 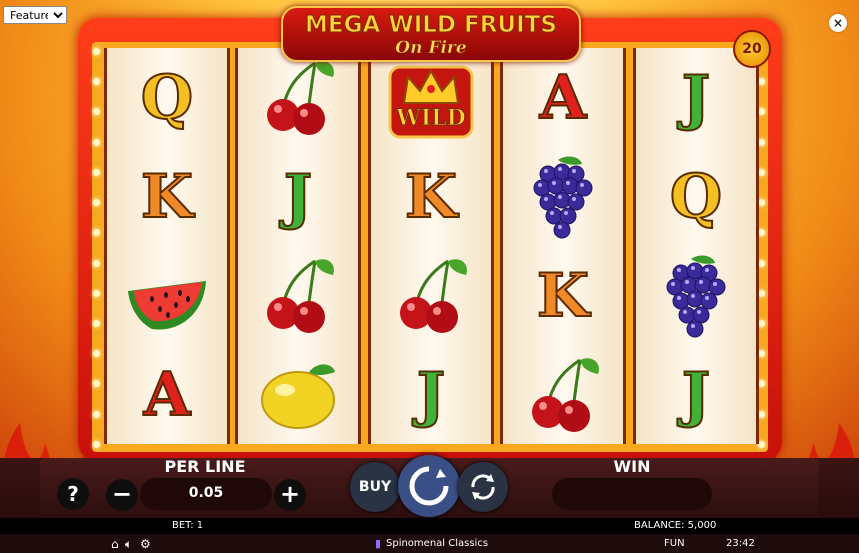 I want to click on marquee-lights-right, so click(x=763, y=248).